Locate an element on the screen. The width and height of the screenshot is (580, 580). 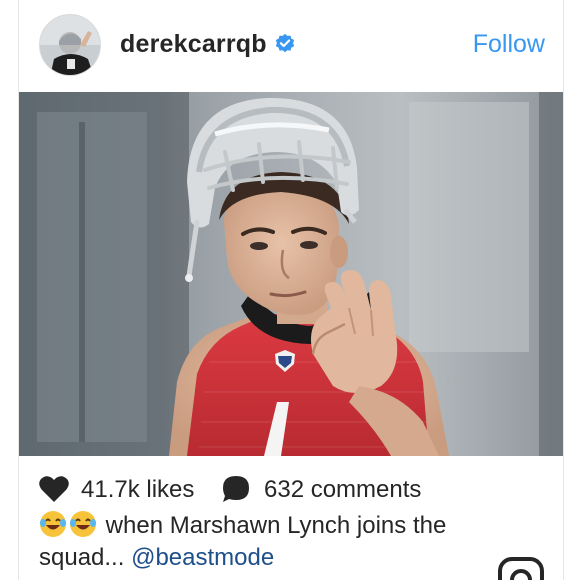
instagram-camera-icon is located at coordinates (521, 568).